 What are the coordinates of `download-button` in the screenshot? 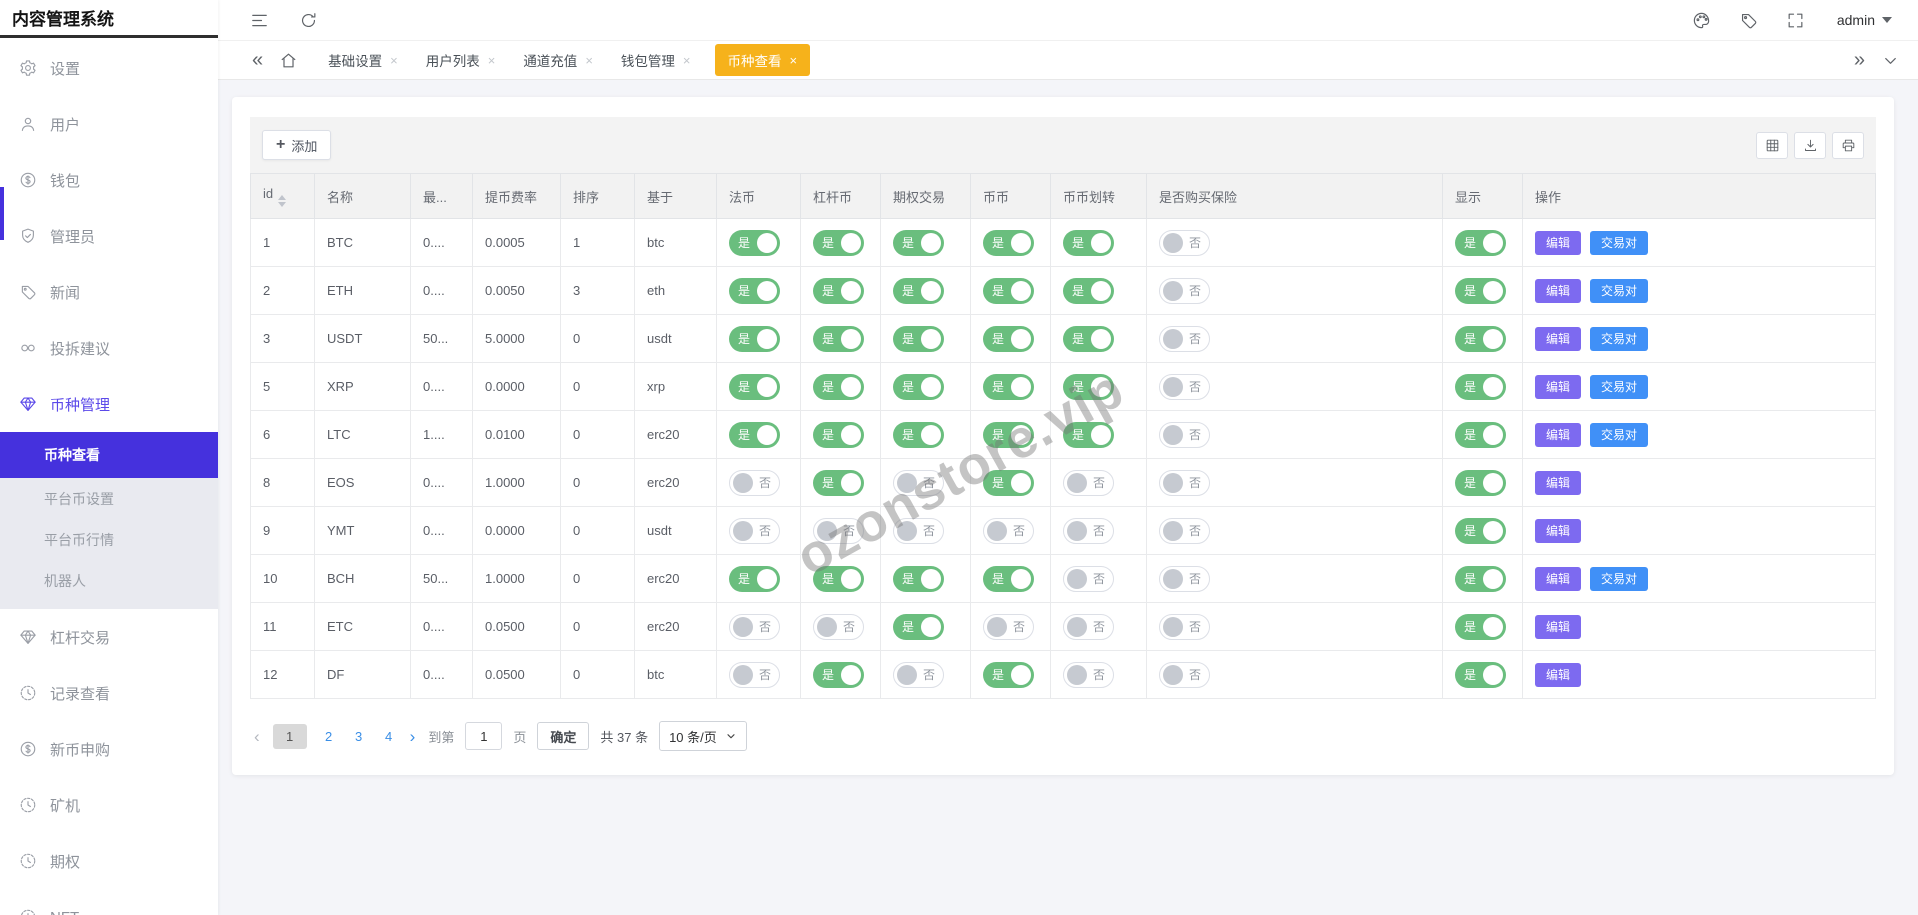 It's located at (1810, 145).